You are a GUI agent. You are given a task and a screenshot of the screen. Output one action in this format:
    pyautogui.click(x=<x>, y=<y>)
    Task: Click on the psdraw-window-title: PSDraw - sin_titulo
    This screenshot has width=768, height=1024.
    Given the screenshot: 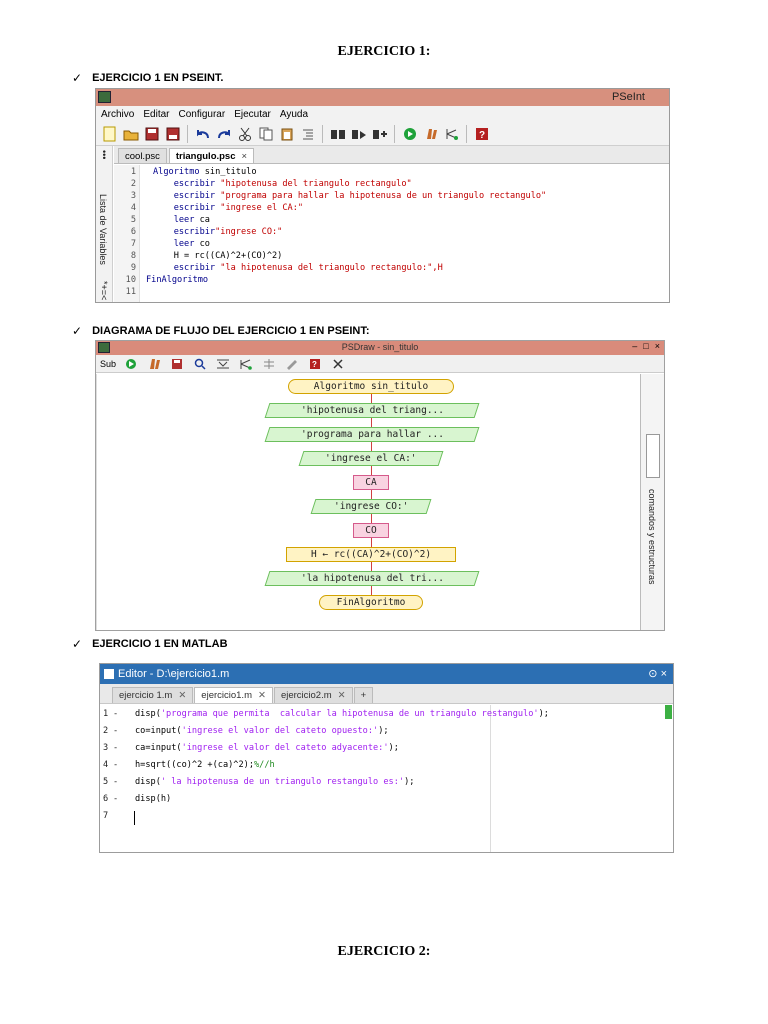 What is the action you would take?
    pyautogui.click(x=380, y=347)
    